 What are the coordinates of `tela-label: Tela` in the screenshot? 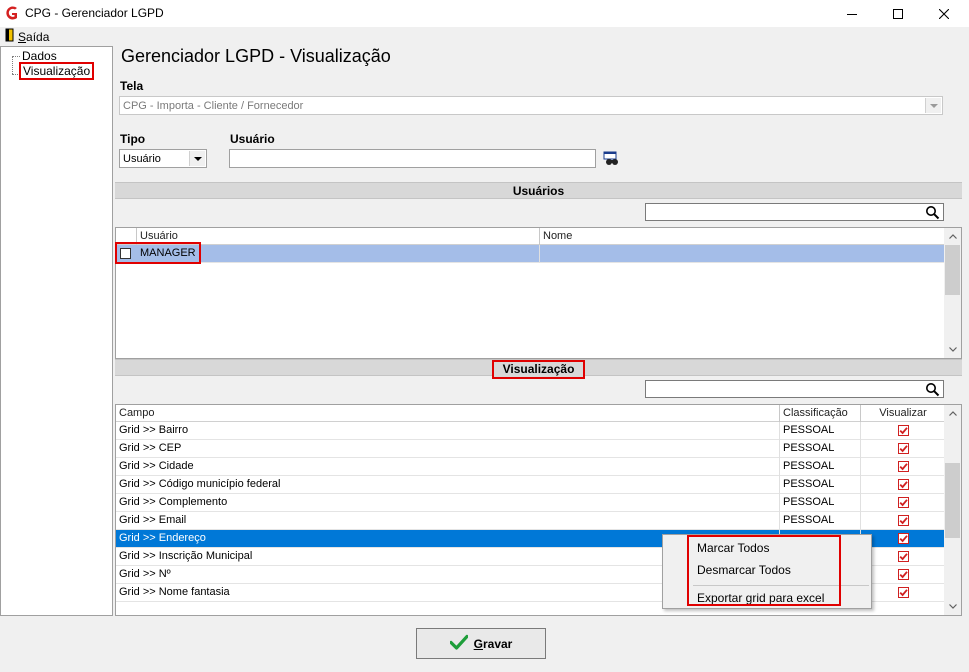 It's located at (132, 86).